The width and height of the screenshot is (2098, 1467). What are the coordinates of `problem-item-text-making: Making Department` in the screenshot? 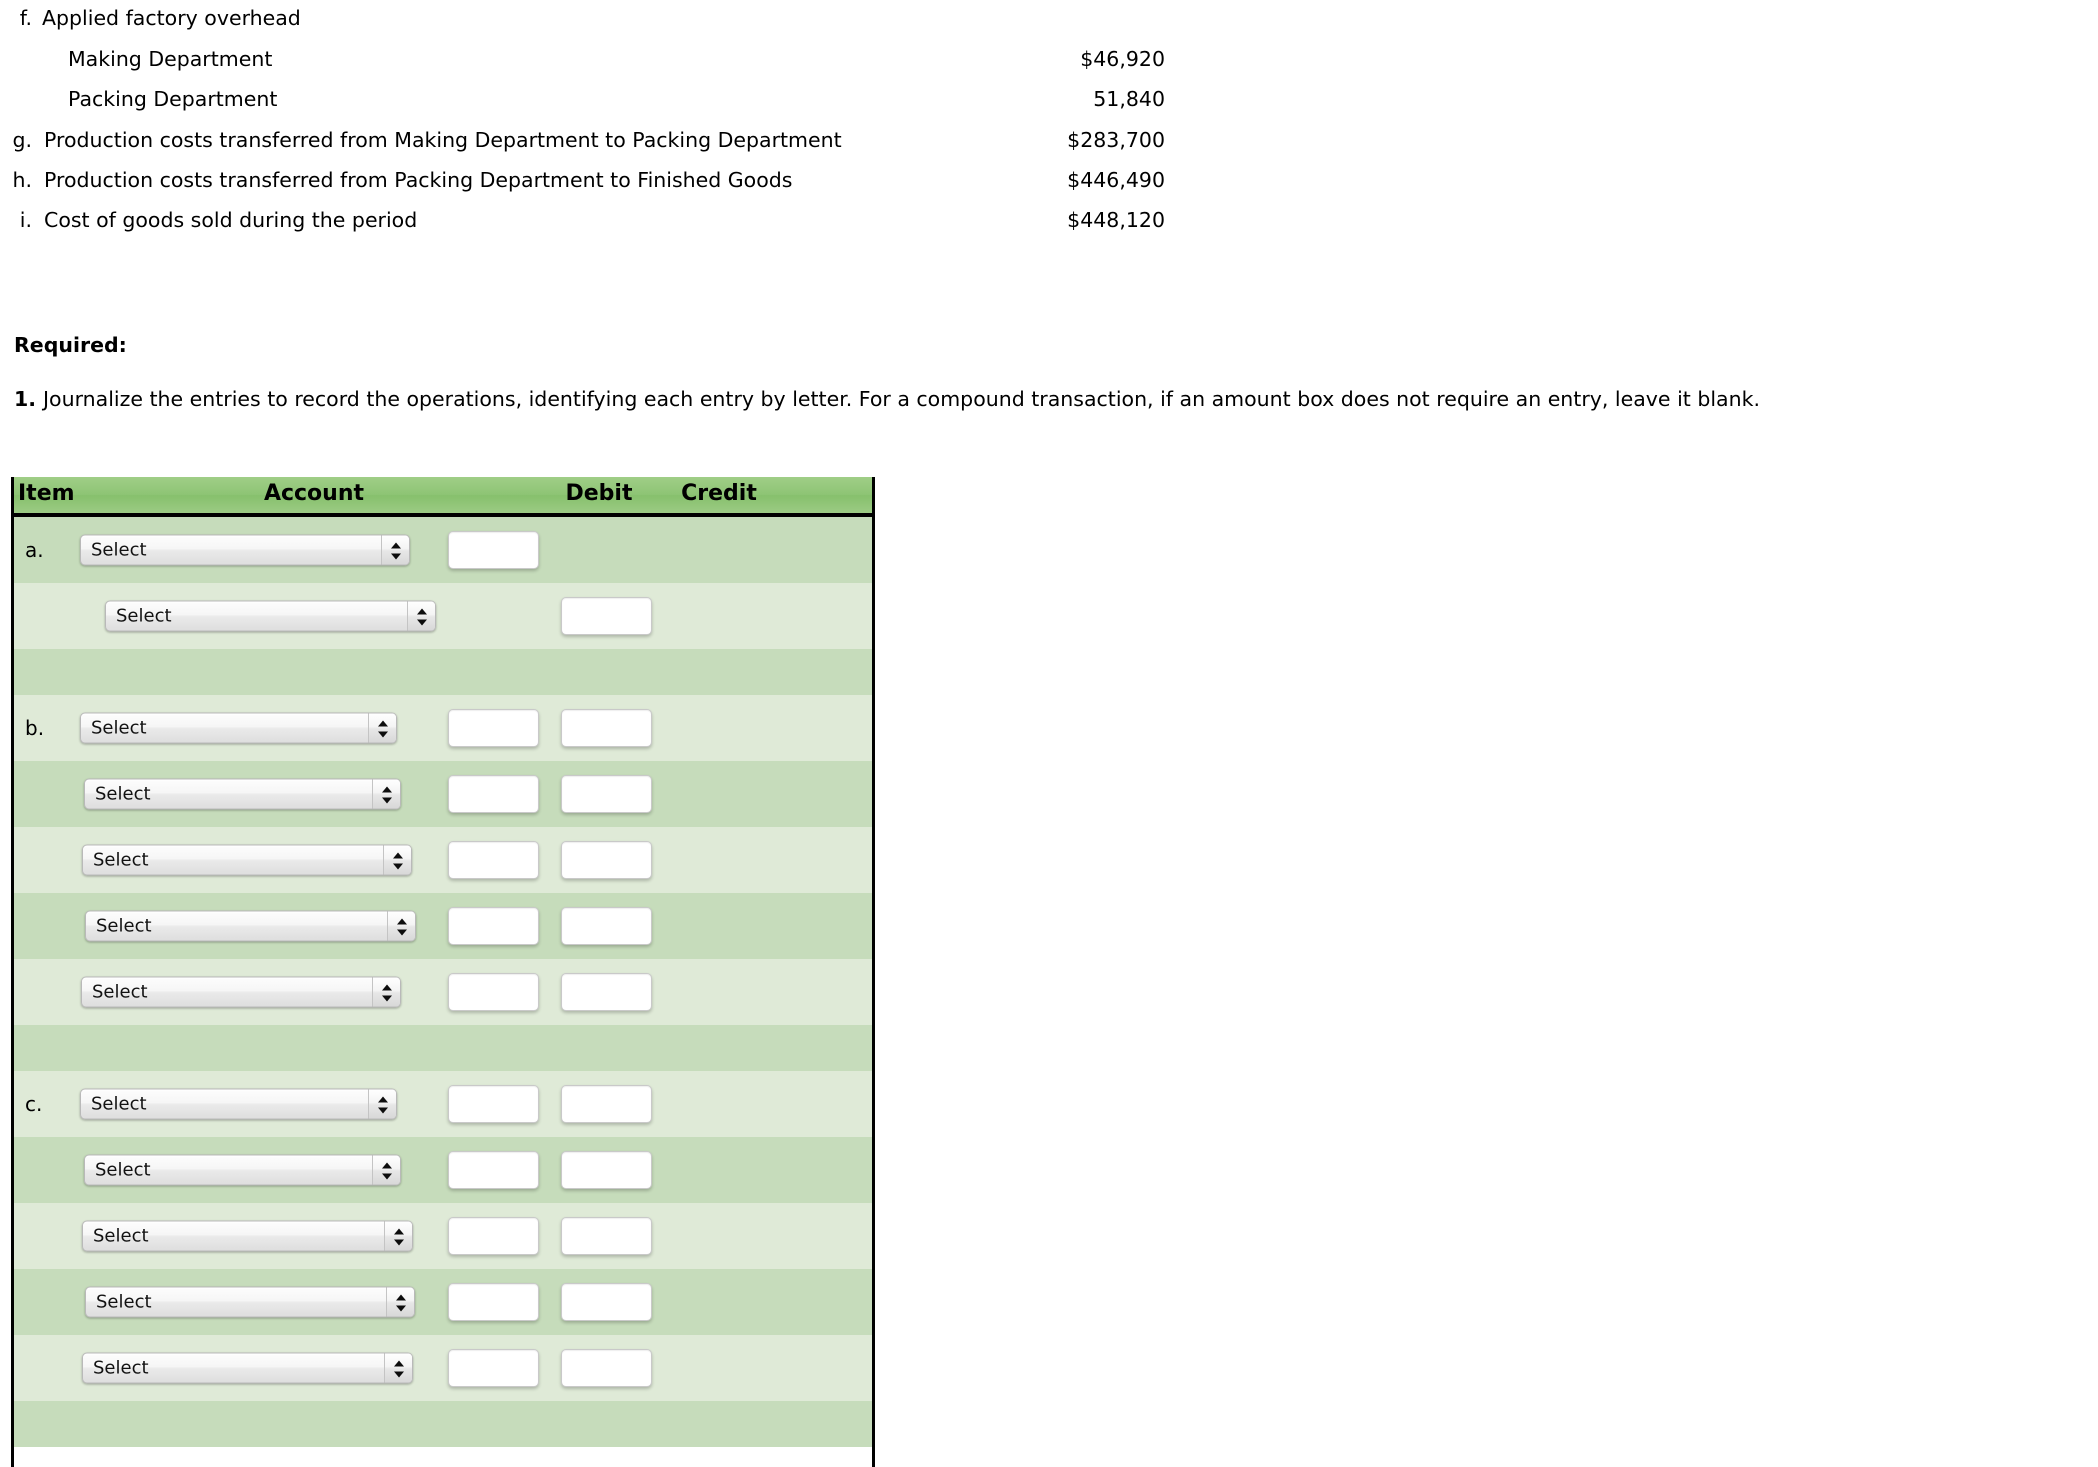 It's located at (170, 59).